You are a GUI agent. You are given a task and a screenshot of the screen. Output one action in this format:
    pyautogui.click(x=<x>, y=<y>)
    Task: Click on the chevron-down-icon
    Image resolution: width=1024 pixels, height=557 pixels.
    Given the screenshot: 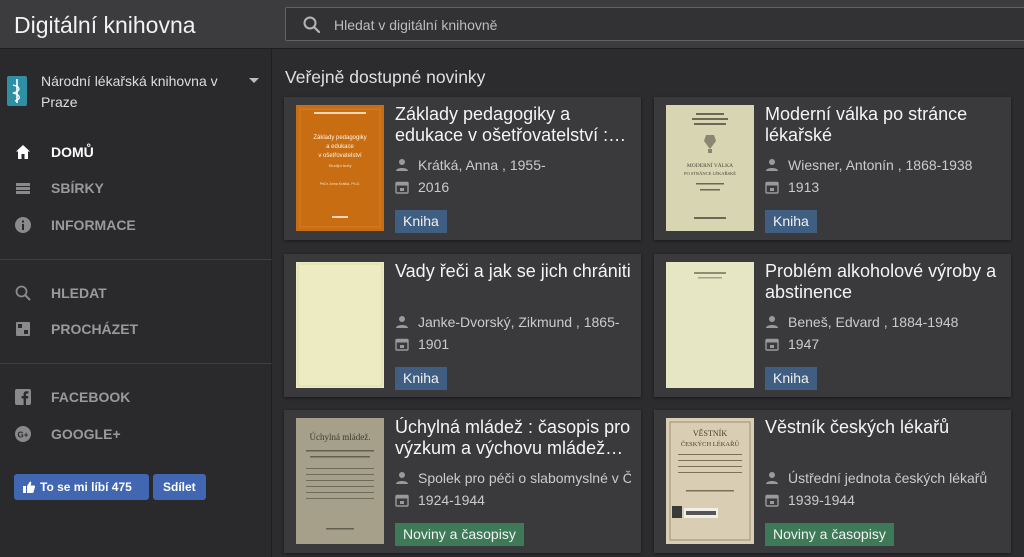 What is the action you would take?
    pyautogui.click(x=254, y=80)
    